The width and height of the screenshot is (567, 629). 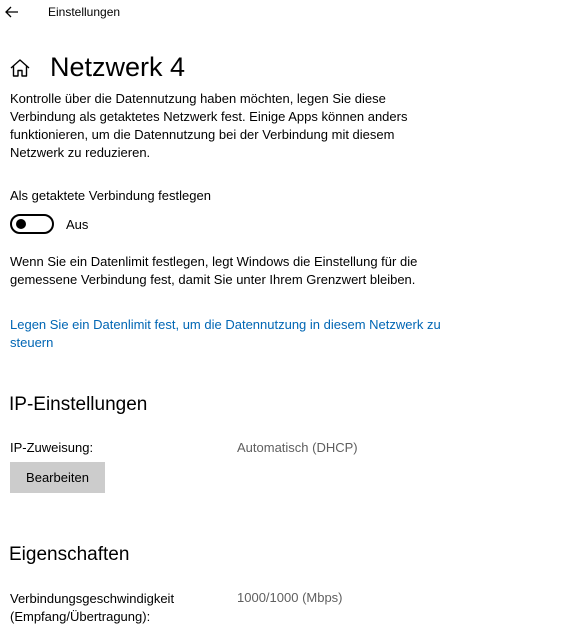 I want to click on metered-connection-toggle, so click(x=32, y=224).